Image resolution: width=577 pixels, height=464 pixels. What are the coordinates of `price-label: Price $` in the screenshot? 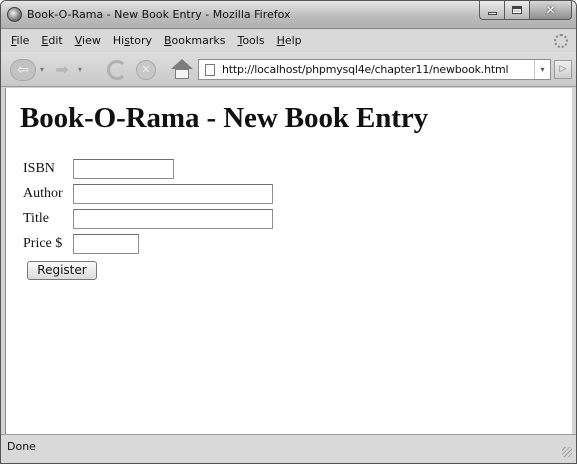 It's located at (43, 243).